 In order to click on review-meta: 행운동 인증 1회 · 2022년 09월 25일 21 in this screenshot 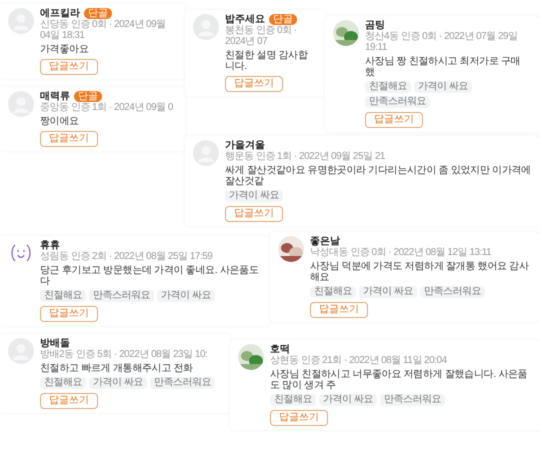, I will do `click(305, 156)`.